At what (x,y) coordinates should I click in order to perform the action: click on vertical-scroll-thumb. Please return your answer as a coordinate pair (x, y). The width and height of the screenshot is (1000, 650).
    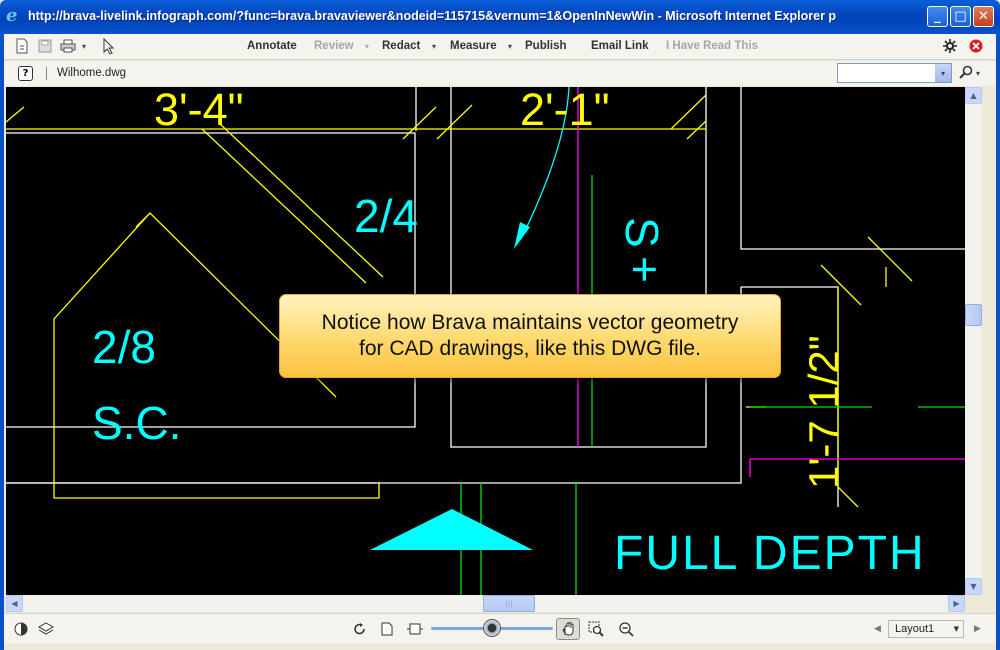
    Looking at the image, I should click on (973, 315).